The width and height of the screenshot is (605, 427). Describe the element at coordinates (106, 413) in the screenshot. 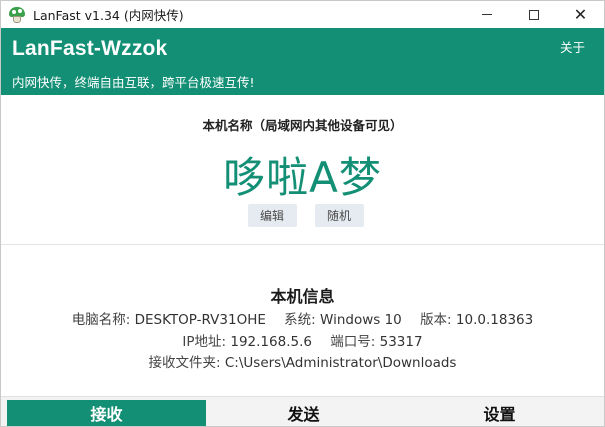

I see `tab-receive: 接收` at that location.